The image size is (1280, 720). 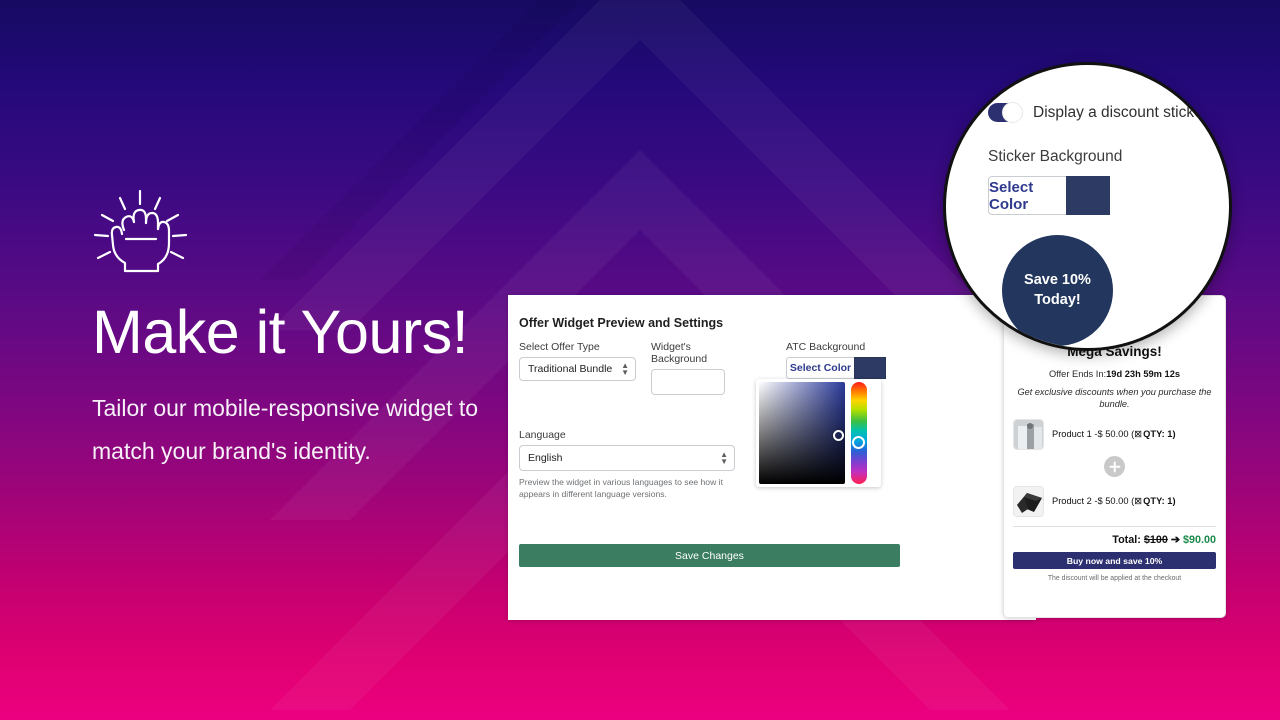 What do you see at coordinates (858, 442) in the screenshot?
I see `hue-handle` at bounding box center [858, 442].